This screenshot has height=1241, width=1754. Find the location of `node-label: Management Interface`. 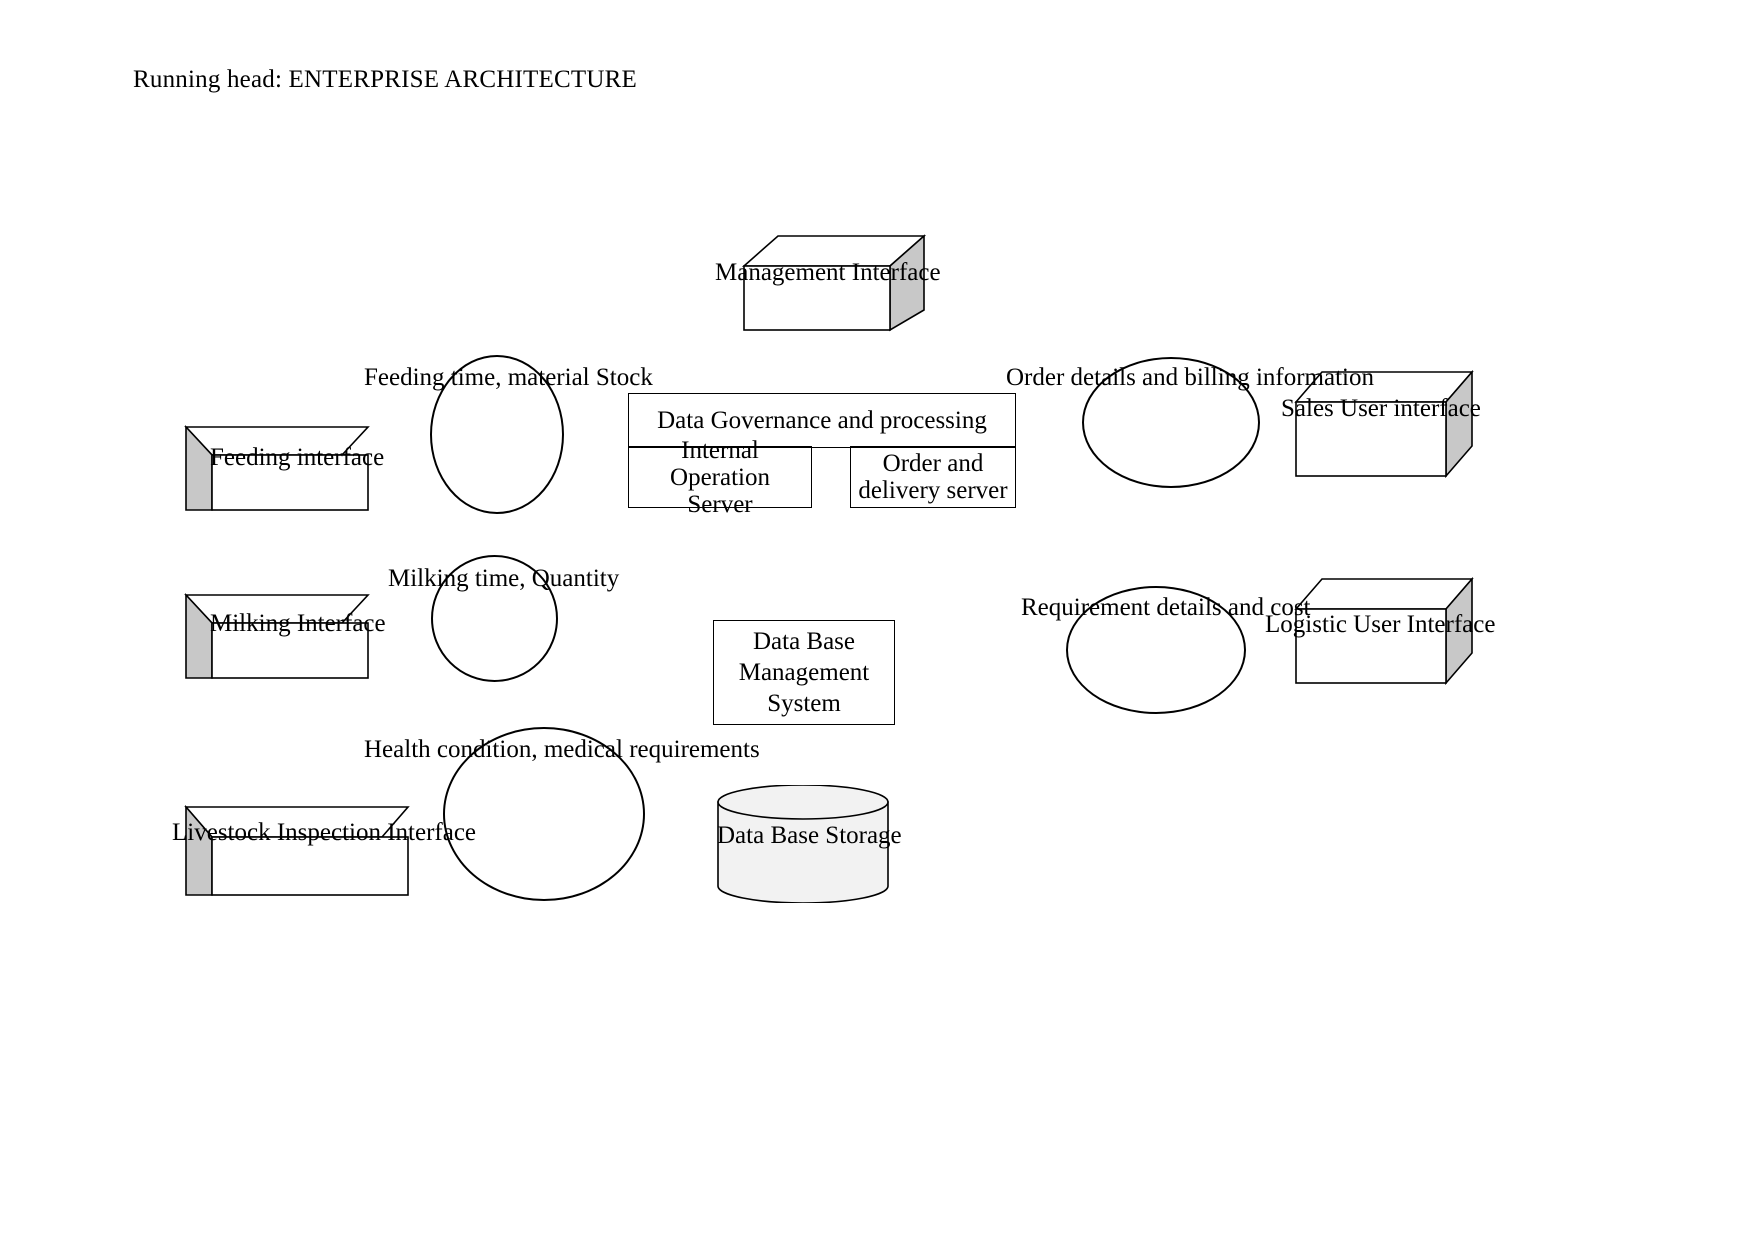

node-label: Management Interface is located at coordinates (828, 272).